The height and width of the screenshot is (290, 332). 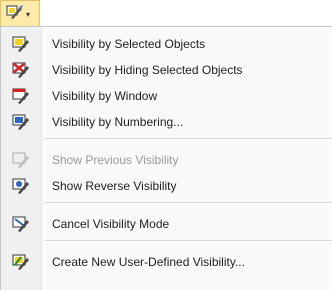 What do you see at coordinates (166, 96) in the screenshot?
I see `menu-item-visibility-by-window: Visibility by Window` at bounding box center [166, 96].